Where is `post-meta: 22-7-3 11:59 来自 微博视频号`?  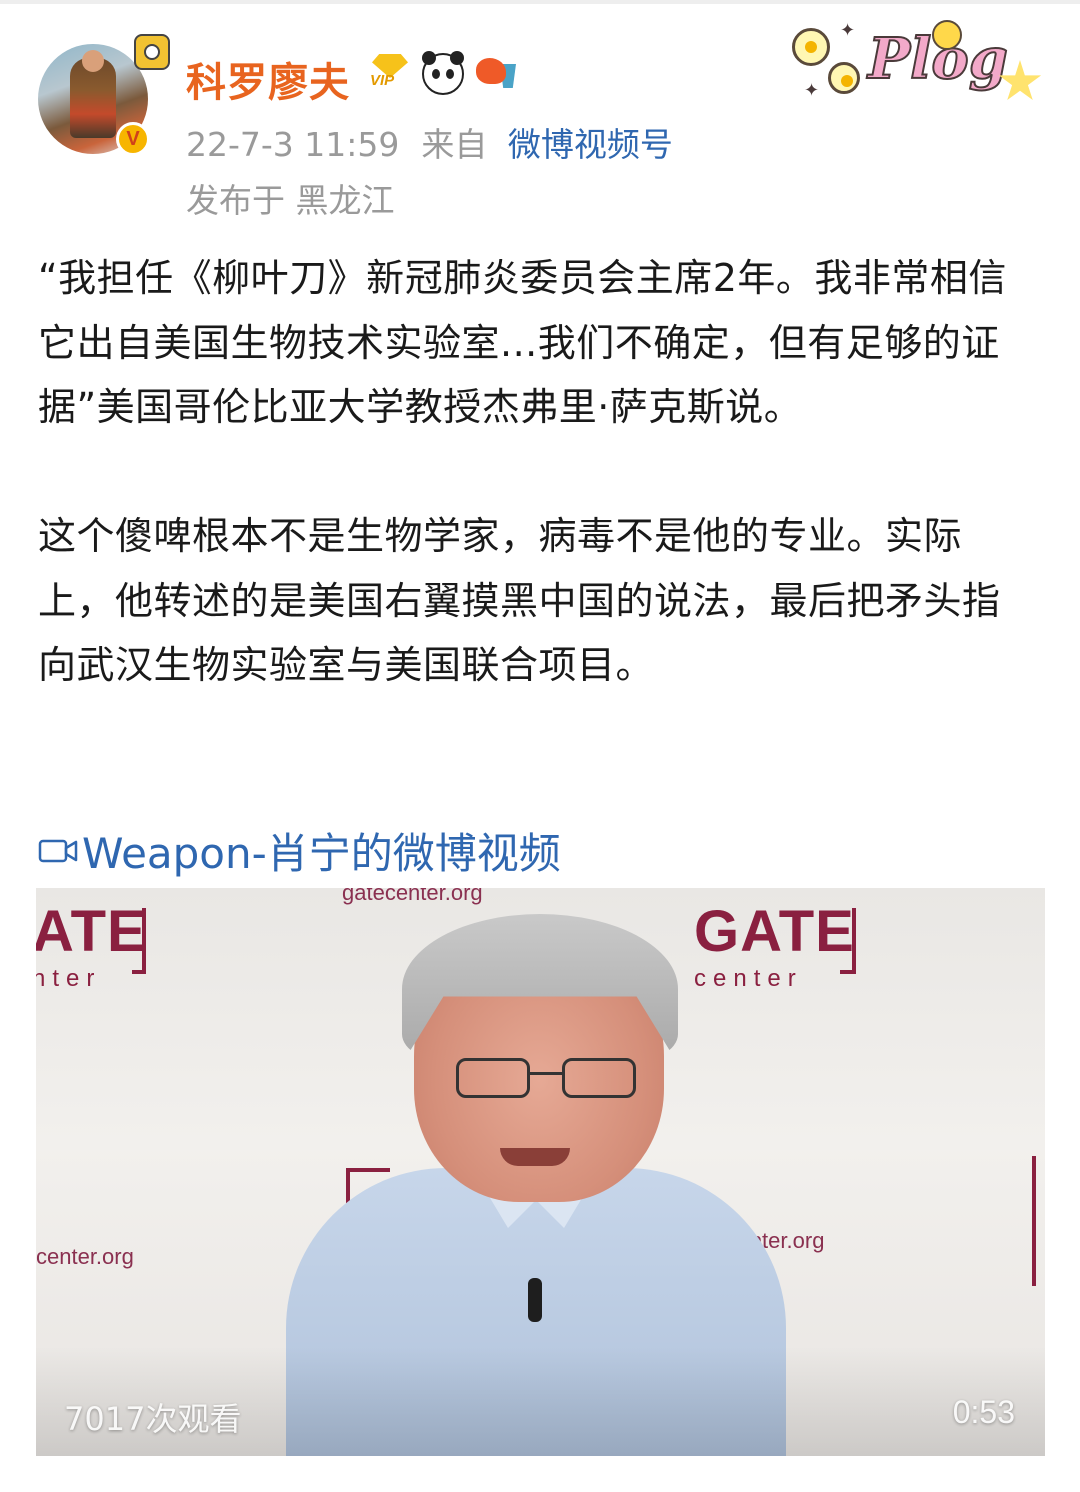
post-meta: 22-7-3 11:59 来自 微博视频号 is located at coordinates (429, 142).